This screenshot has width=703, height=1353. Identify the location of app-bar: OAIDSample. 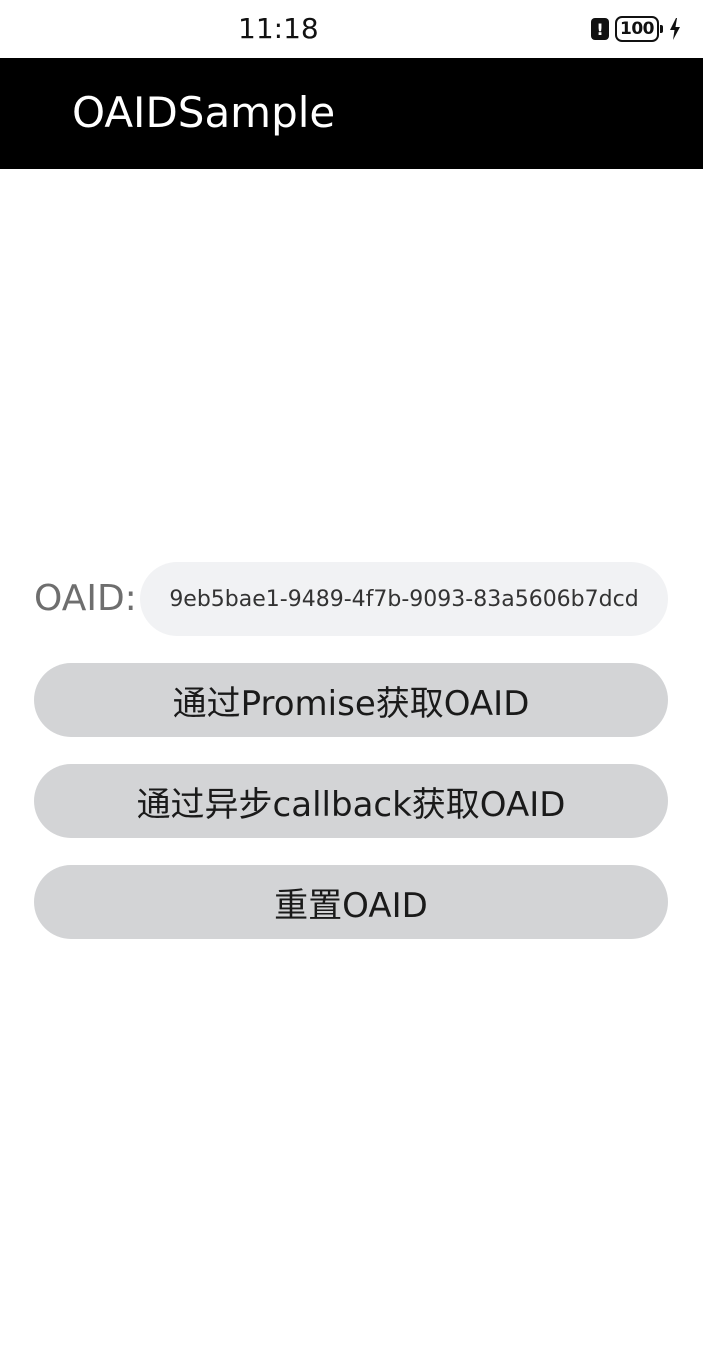
(351, 113).